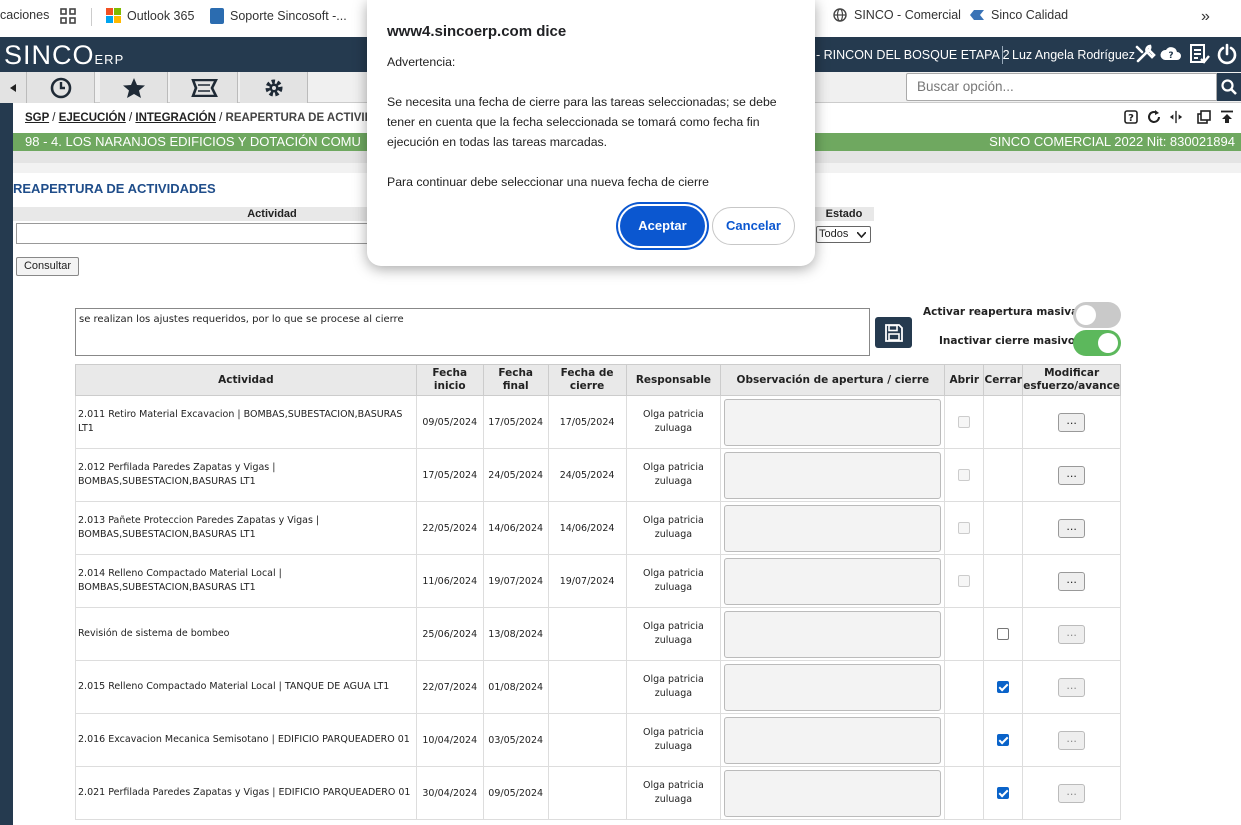  What do you see at coordinates (515, 581) in the screenshot?
I see `cell-end: 19/07/2024` at bounding box center [515, 581].